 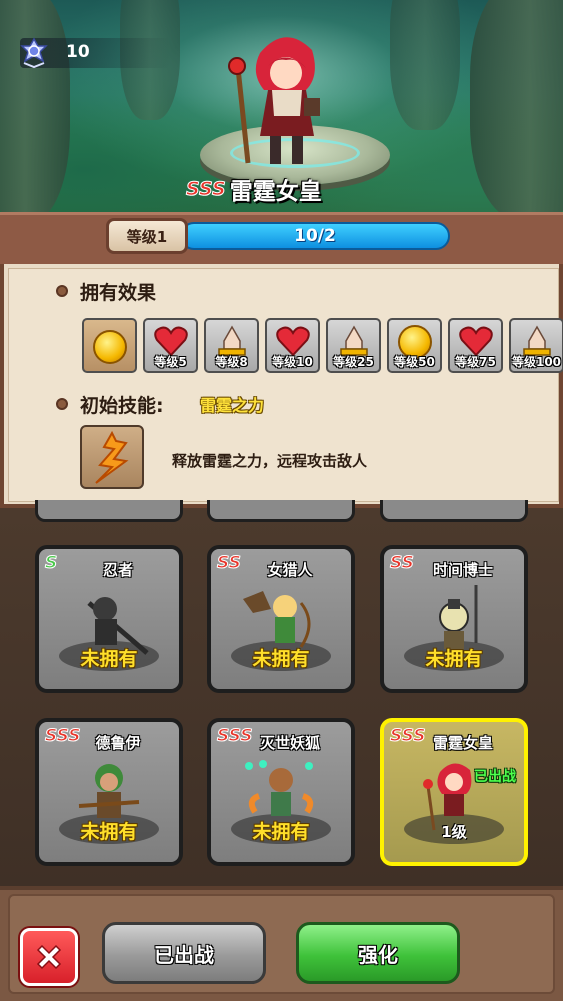 What do you see at coordinates (170, 345) in the screenshot?
I see `effect-item: 等级5` at bounding box center [170, 345].